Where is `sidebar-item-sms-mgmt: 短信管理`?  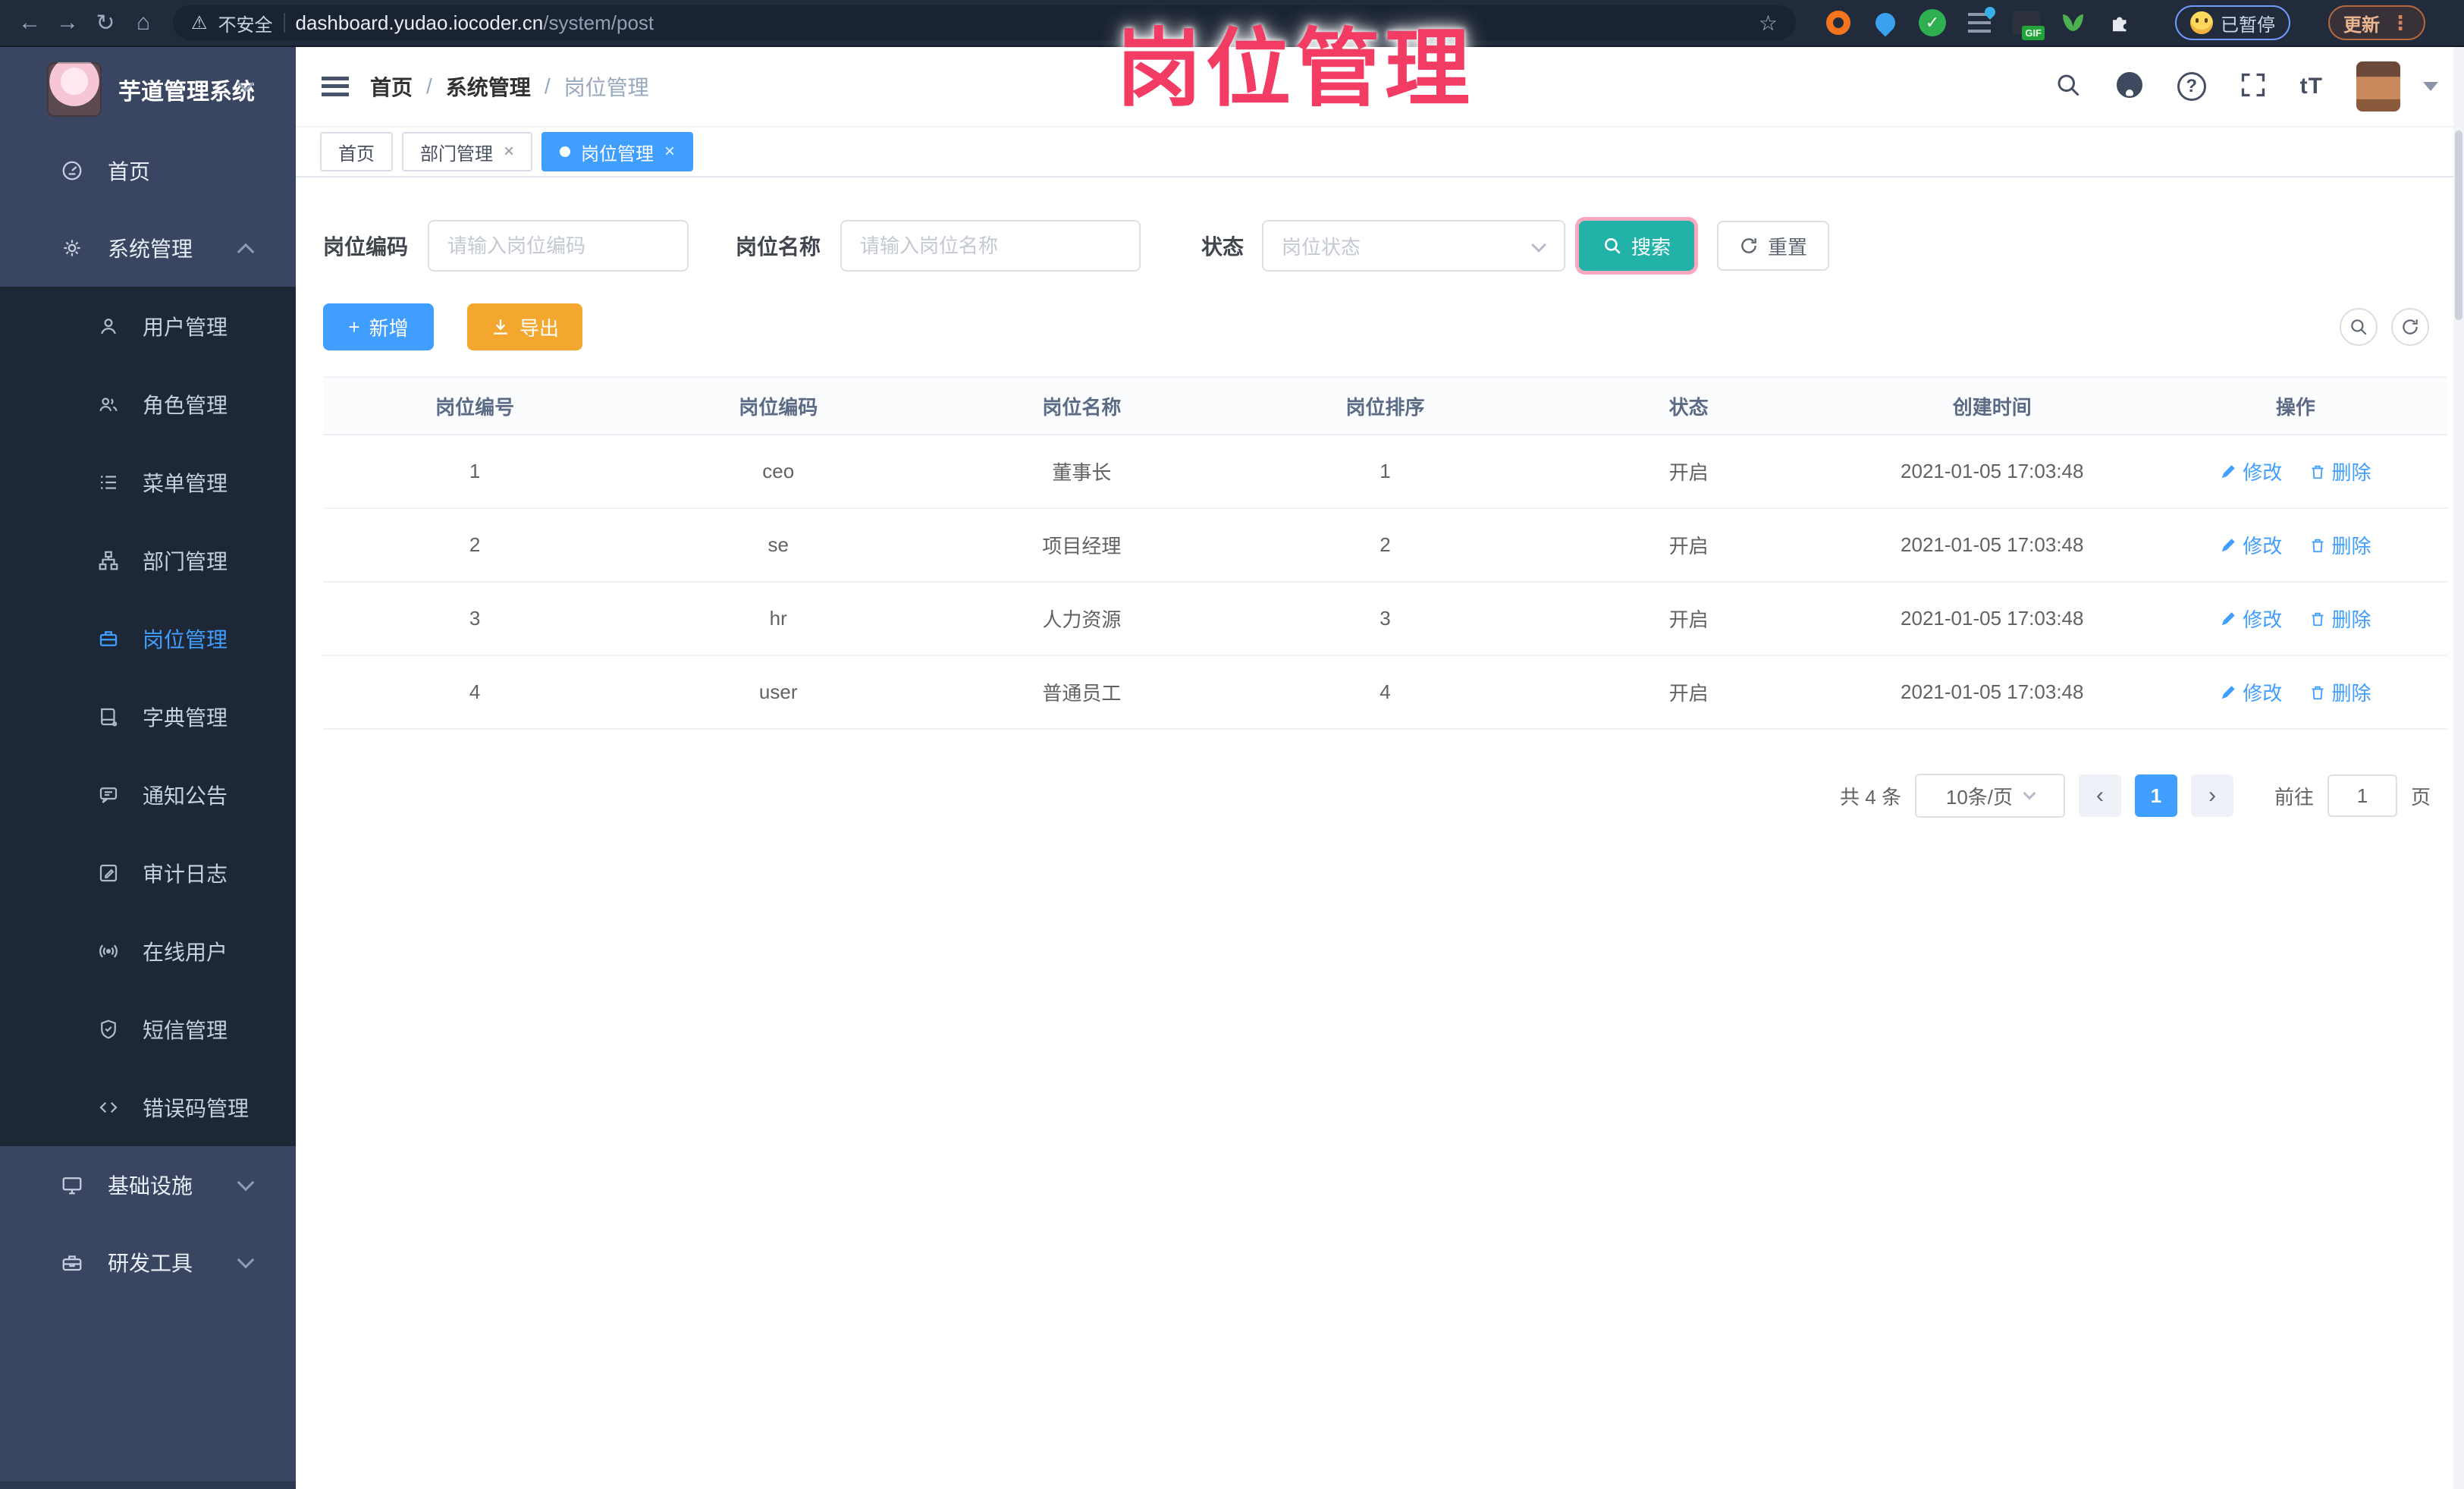
sidebar-item-sms-mgmt: 短信管理 is located at coordinates (148, 571).